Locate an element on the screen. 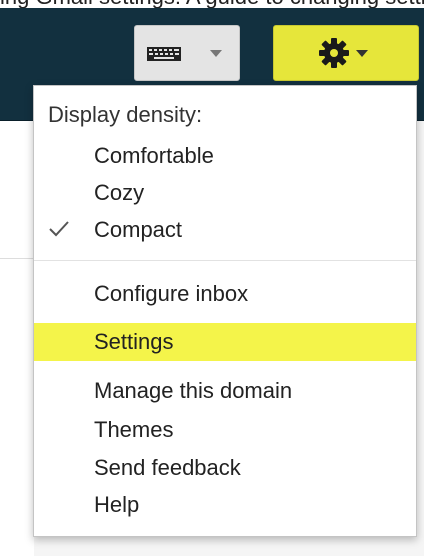  content-divider is located at coordinates (18, 258).